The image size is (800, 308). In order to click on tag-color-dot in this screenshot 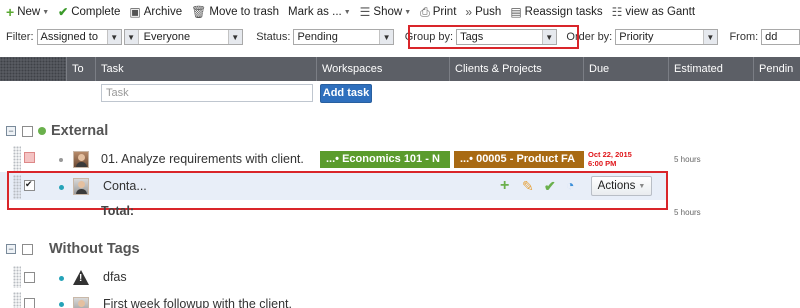, I will do `click(42, 131)`.